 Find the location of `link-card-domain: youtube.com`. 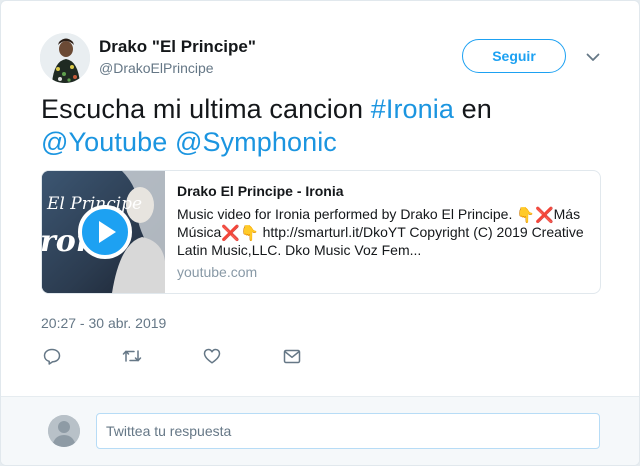

link-card-domain: youtube.com is located at coordinates (217, 272).